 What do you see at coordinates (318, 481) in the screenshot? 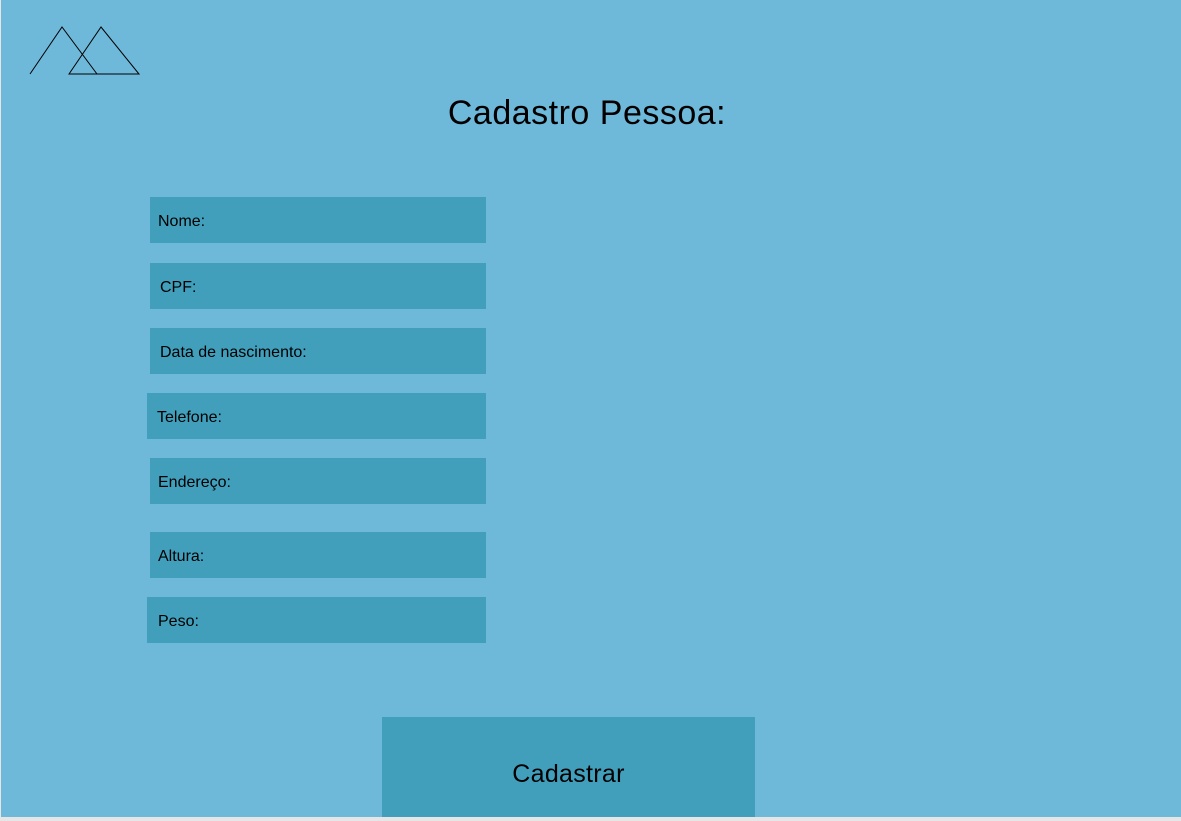
I see `address-field: Endereço:` at bounding box center [318, 481].